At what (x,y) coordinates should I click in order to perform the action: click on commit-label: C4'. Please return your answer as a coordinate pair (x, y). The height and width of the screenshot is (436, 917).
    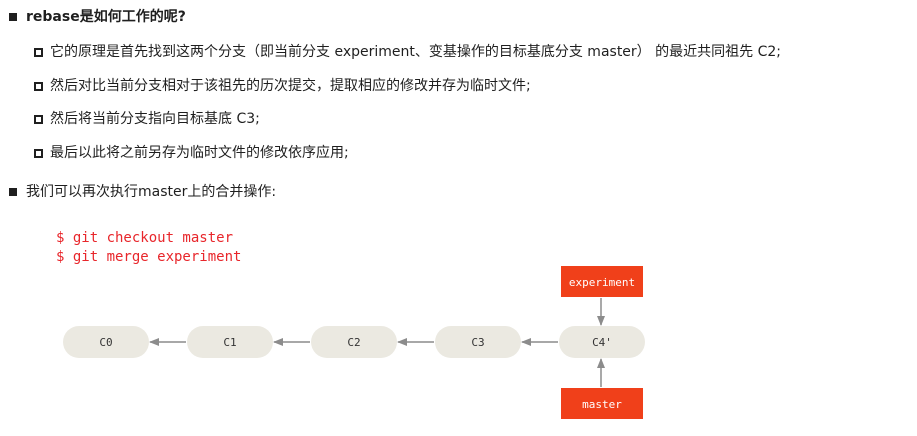
    Looking at the image, I should click on (602, 342).